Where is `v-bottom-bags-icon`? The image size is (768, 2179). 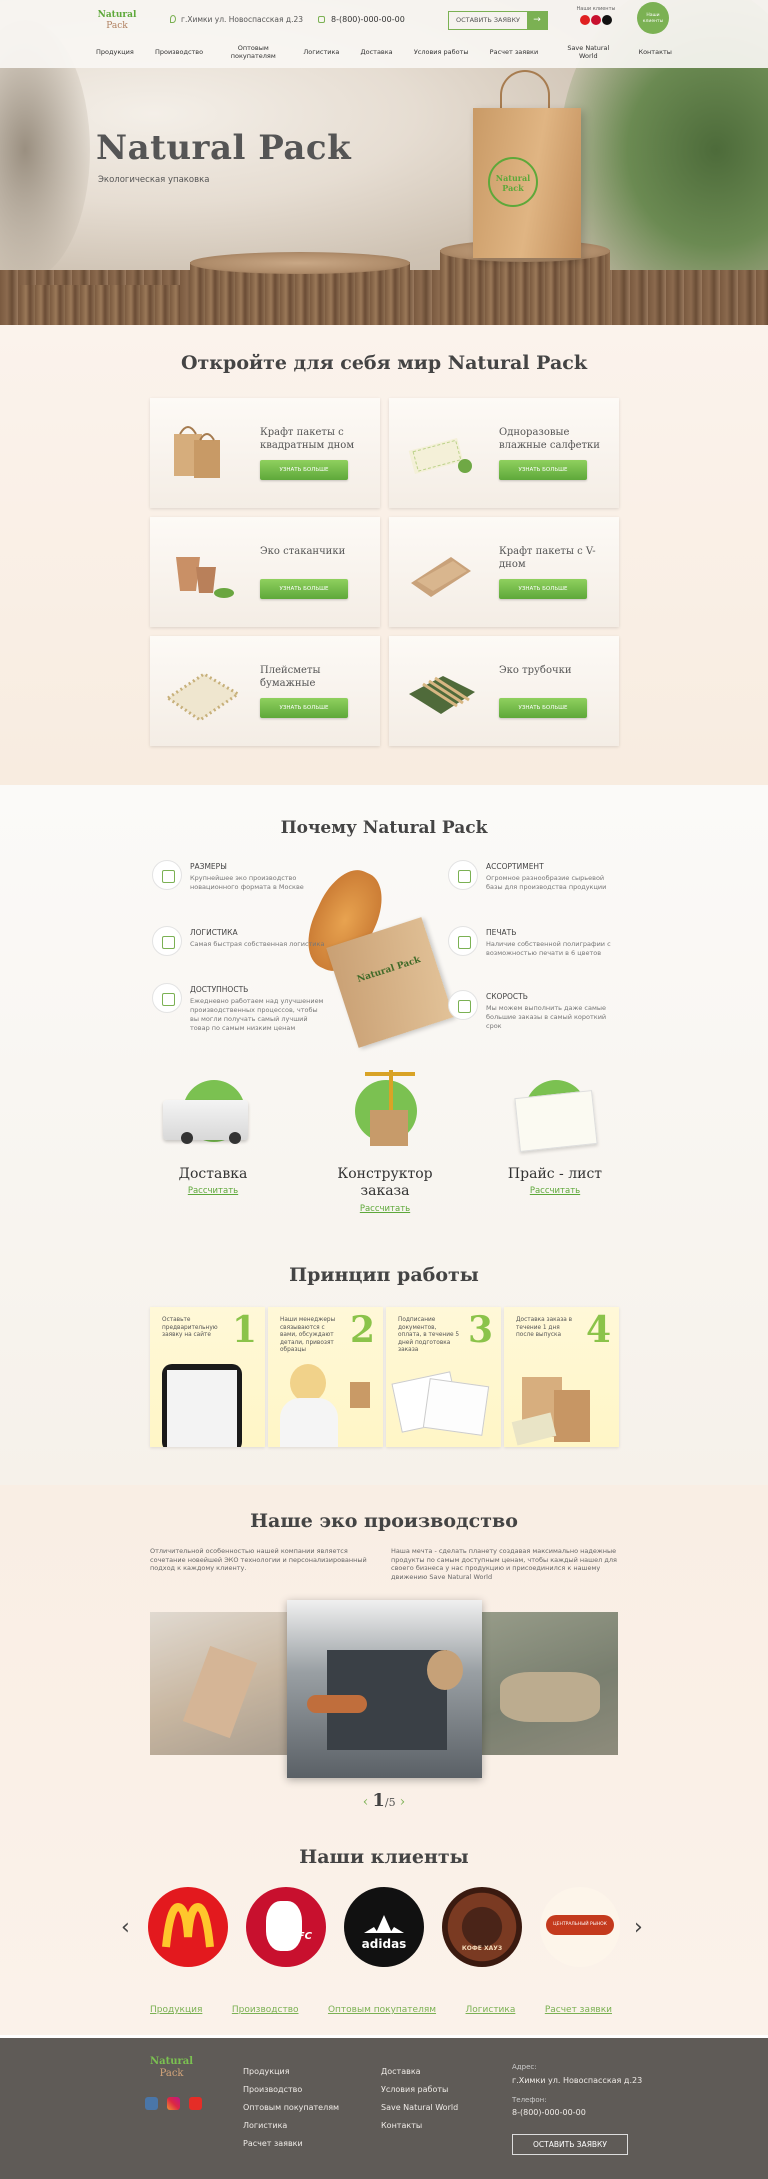
v-bottom-bags-icon is located at coordinates (440, 570).